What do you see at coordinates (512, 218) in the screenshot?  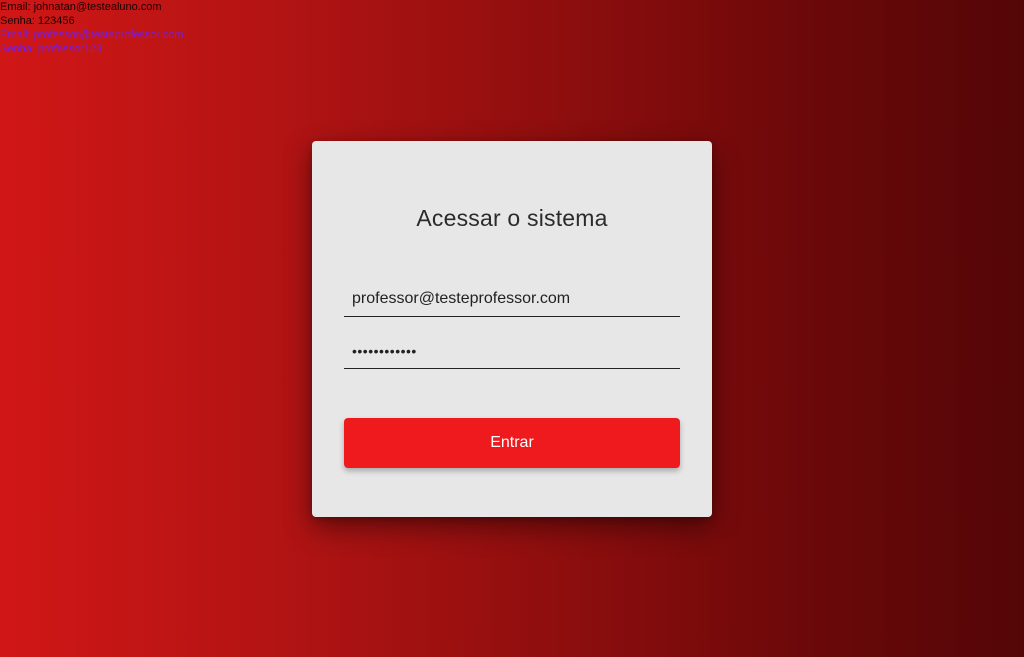 I see `login-title: Acessar o sistema` at bounding box center [512, 218].